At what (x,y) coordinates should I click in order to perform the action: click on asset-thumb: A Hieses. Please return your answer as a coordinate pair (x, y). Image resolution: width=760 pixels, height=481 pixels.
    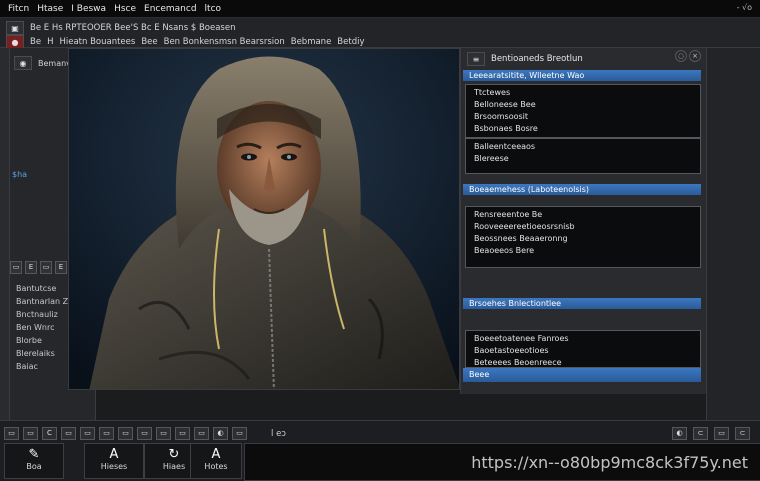
    Looking at the image, I should click on (114, 461).